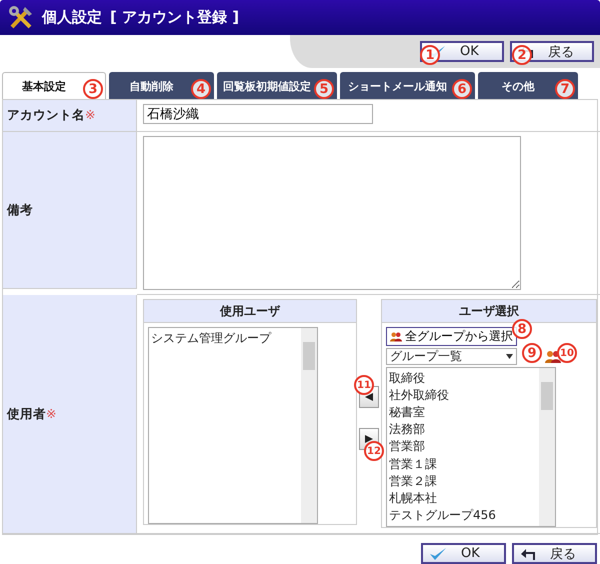  What do you see at coordinates (396, 337) in the screenshot?
I see `group-icon` at bounding box center [396, 337].